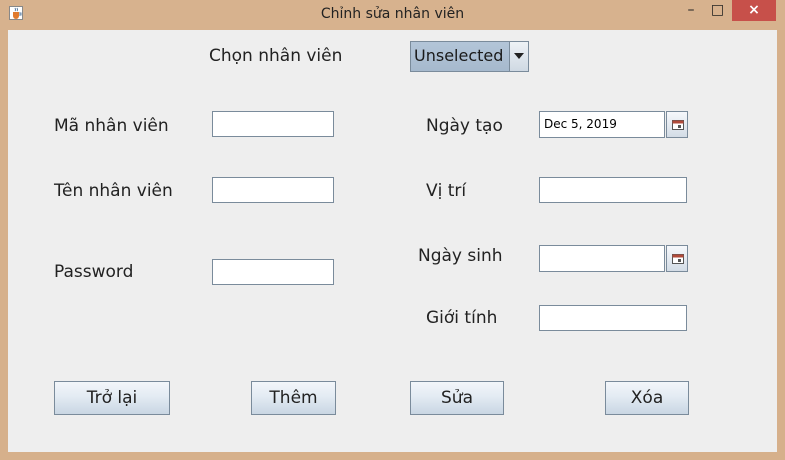 The width and height of the screenshot is (785, 460). I want to click on password-label: Password, so click(94, 272).